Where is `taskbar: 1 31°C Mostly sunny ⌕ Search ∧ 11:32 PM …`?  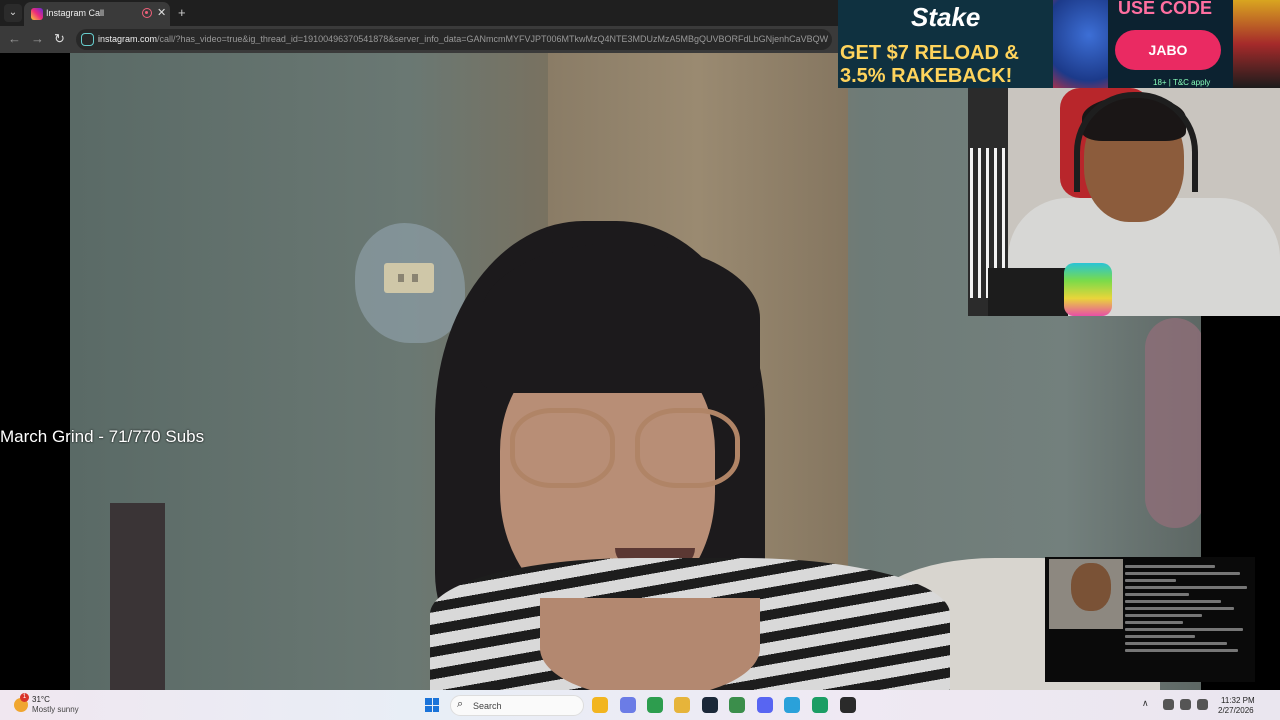 taskbar: 1 31°C Mostly sunny ⌕ Search ∧ 11:32 PM … is located at coordinates (640, 705).